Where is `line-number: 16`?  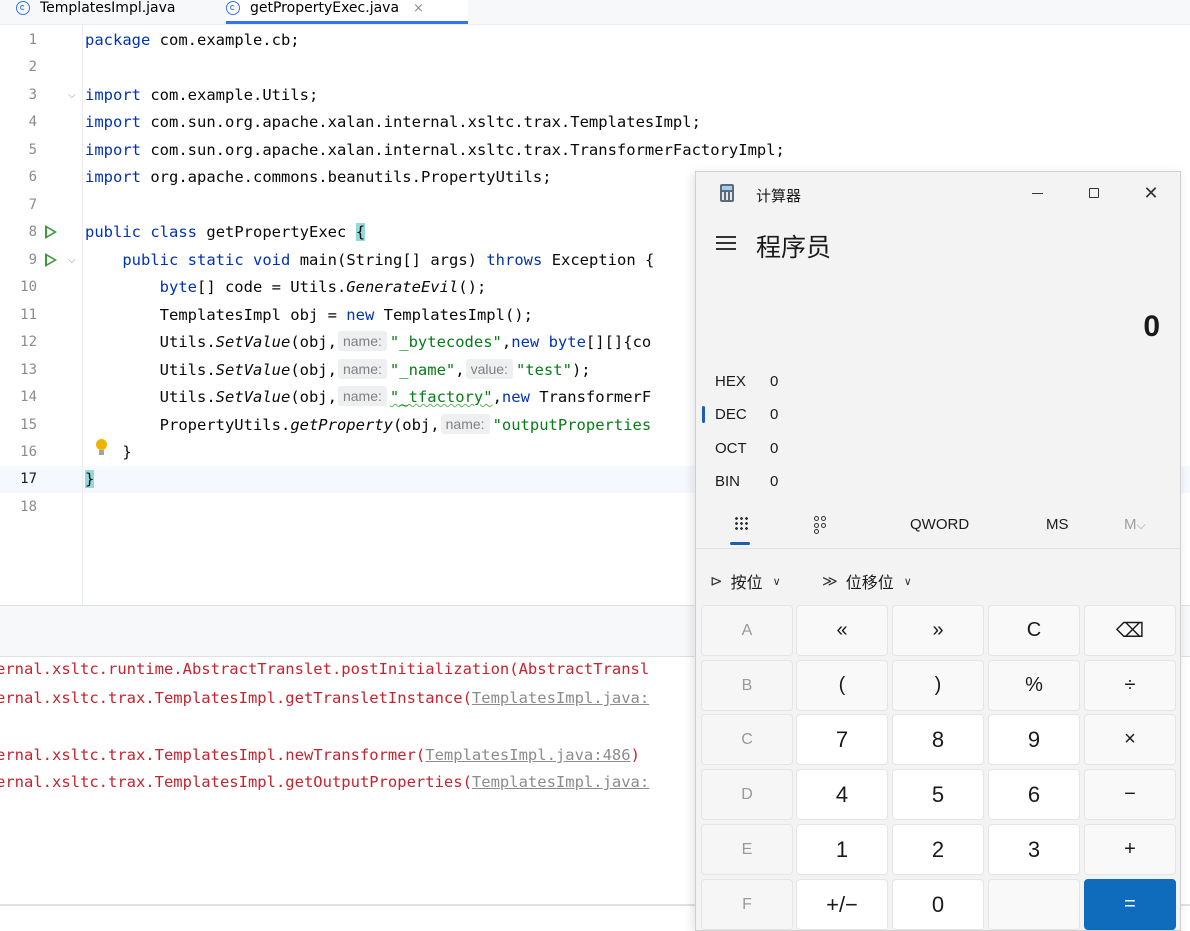
line-number: 16 is located at coordinates (28, 452).